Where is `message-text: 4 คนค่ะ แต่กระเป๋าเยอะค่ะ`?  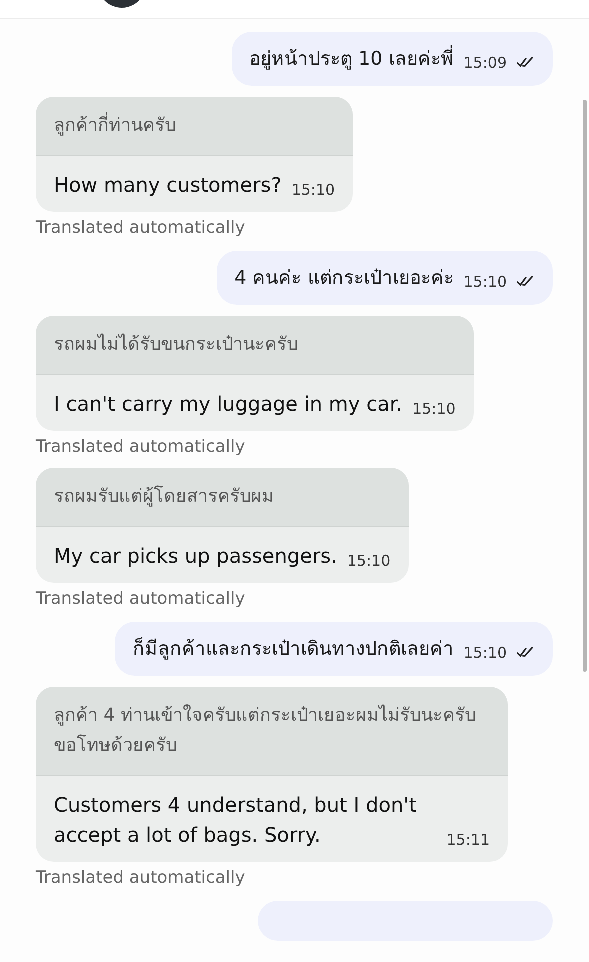 message-text: 4 คนค่ะ แต่กระเป๋าเยอะค่ะ is located at coordinates (344, 278).